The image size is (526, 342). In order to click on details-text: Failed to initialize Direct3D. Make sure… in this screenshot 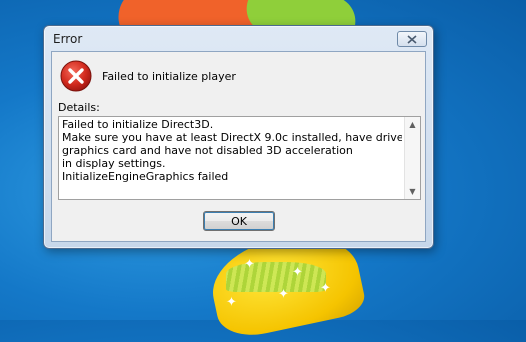, I will do `click(232, 150)`.